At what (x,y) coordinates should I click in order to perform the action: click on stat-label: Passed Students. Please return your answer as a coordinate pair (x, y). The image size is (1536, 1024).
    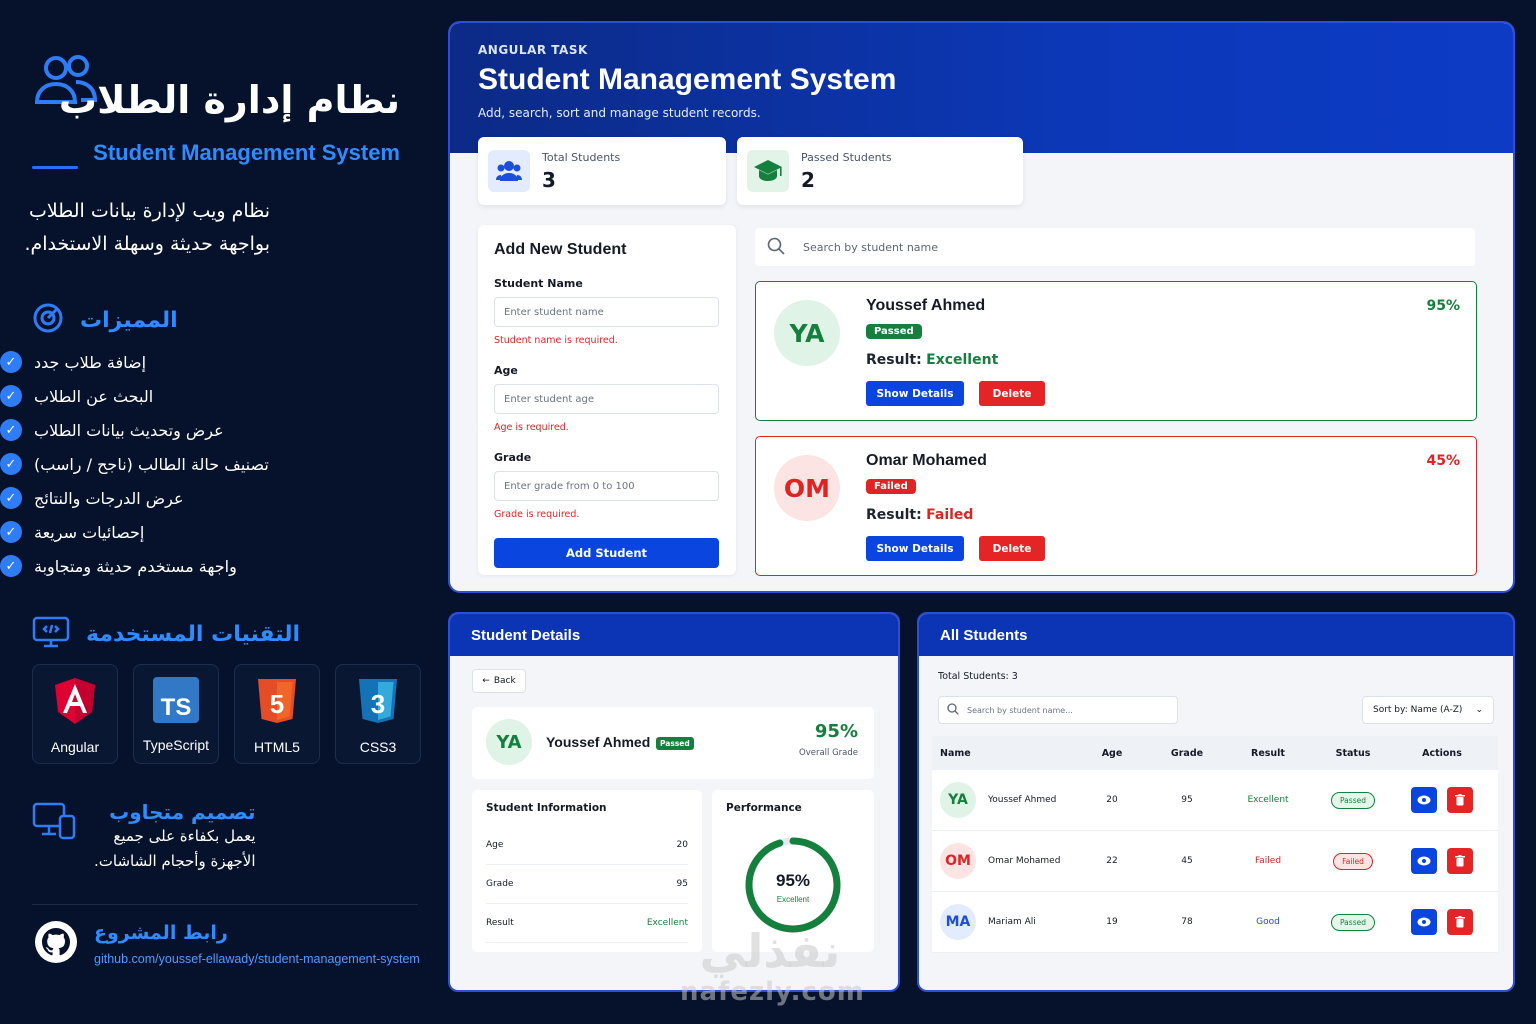
    Looking at the image, I should click on (846, 157).